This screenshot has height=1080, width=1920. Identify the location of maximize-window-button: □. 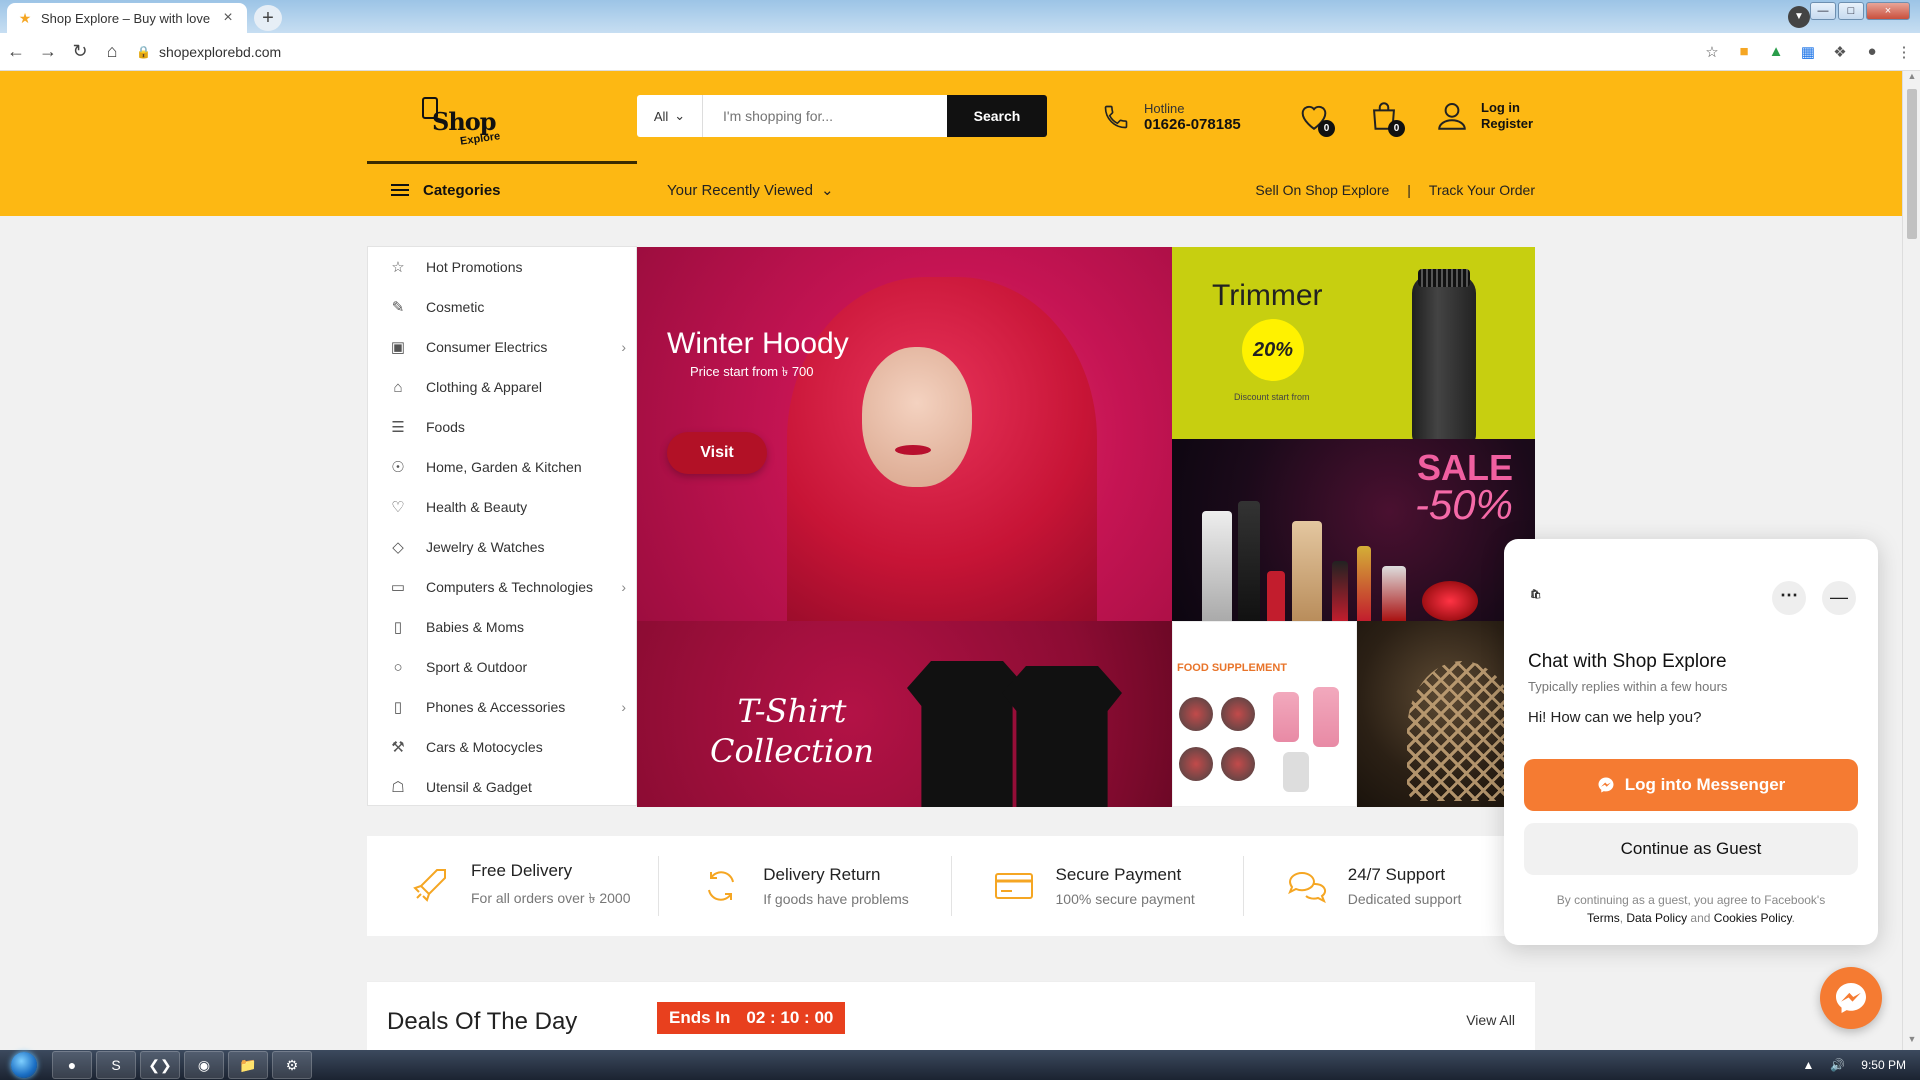
(1851, 11).